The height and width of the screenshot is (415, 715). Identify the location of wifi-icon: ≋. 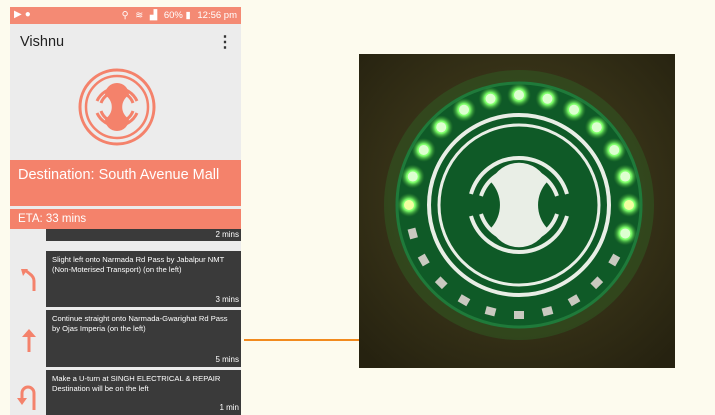
(139, 15).